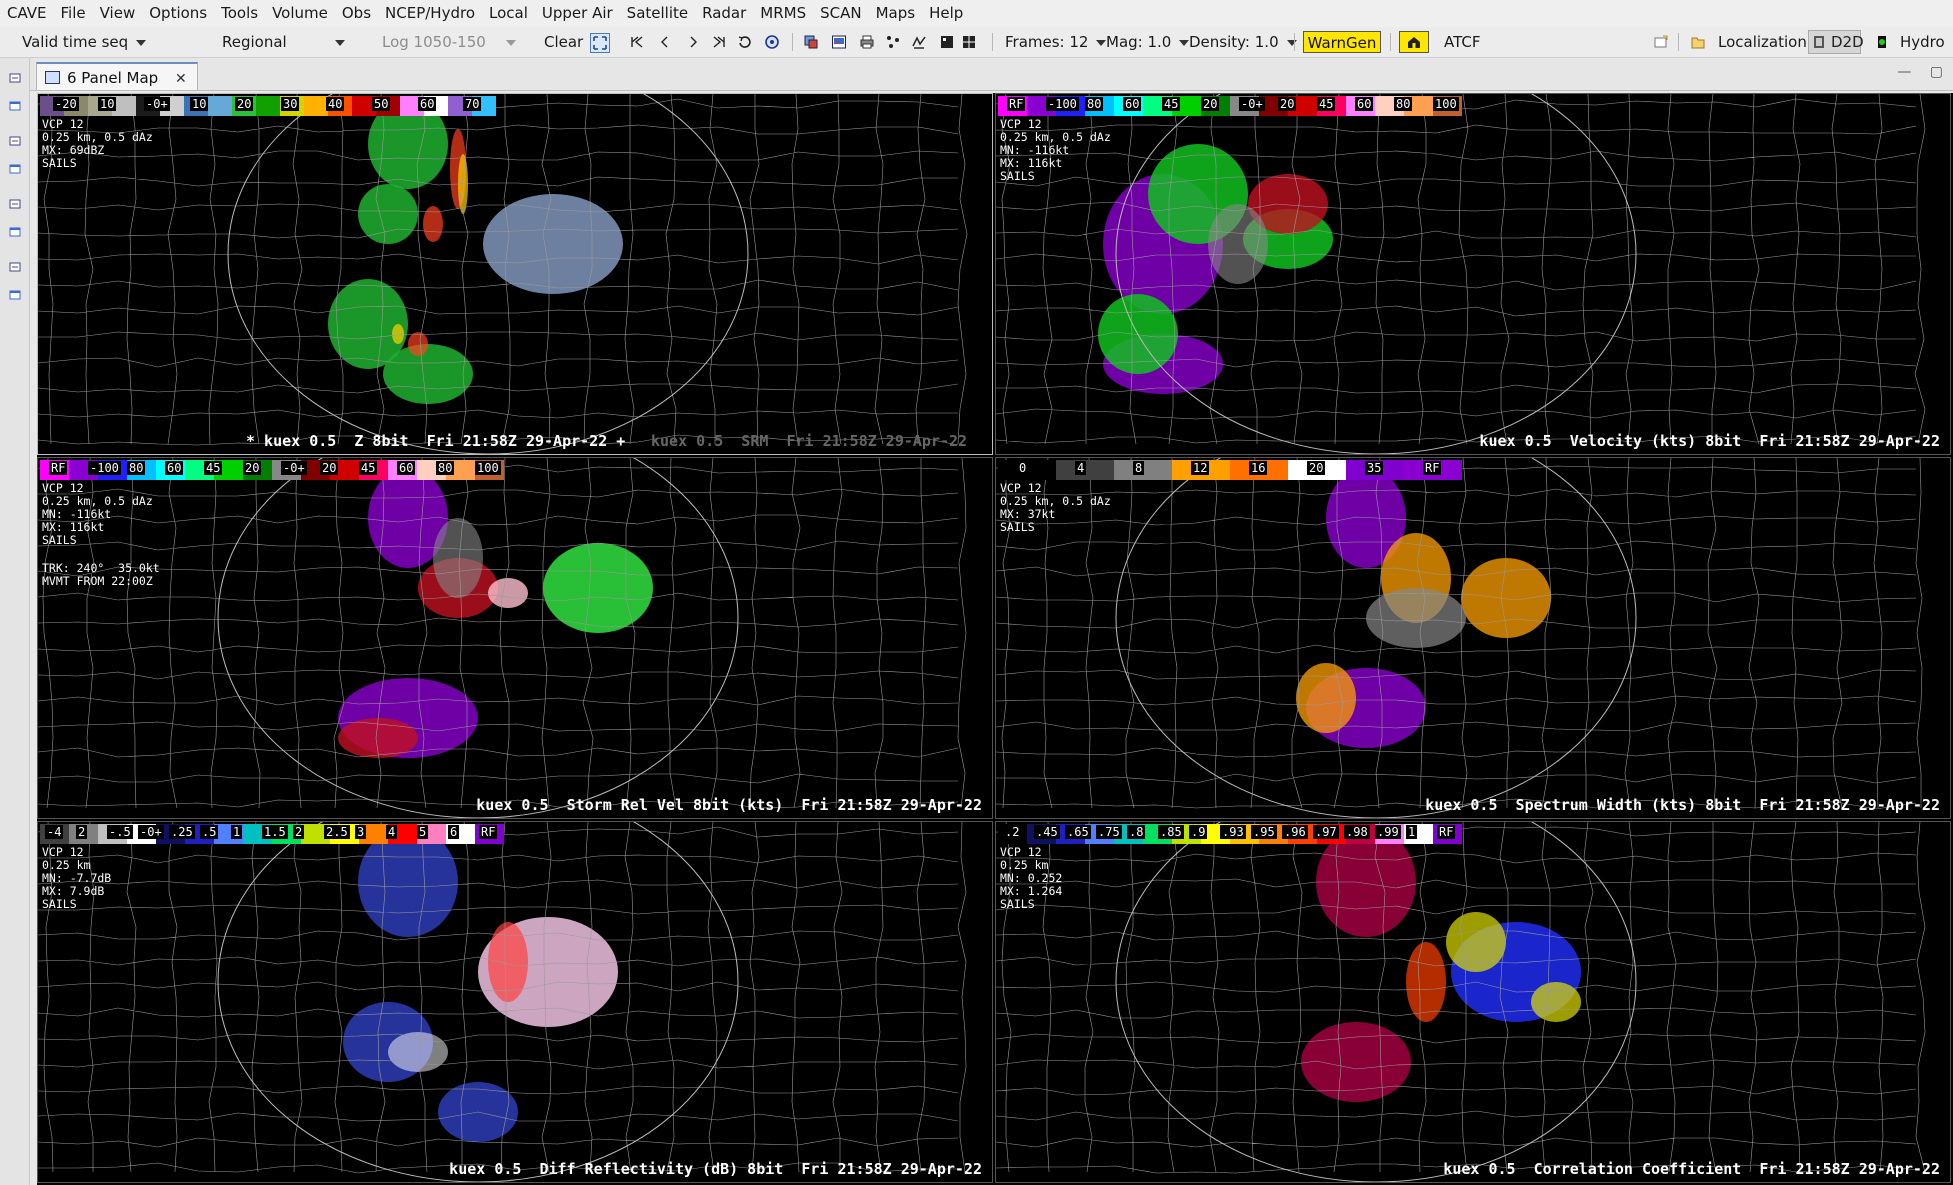 This screenshot has height=1185, width=1953. Describe the element at coordinates (1200, 468) in the screenshot. I see `colorbar-label: 12` at that location.